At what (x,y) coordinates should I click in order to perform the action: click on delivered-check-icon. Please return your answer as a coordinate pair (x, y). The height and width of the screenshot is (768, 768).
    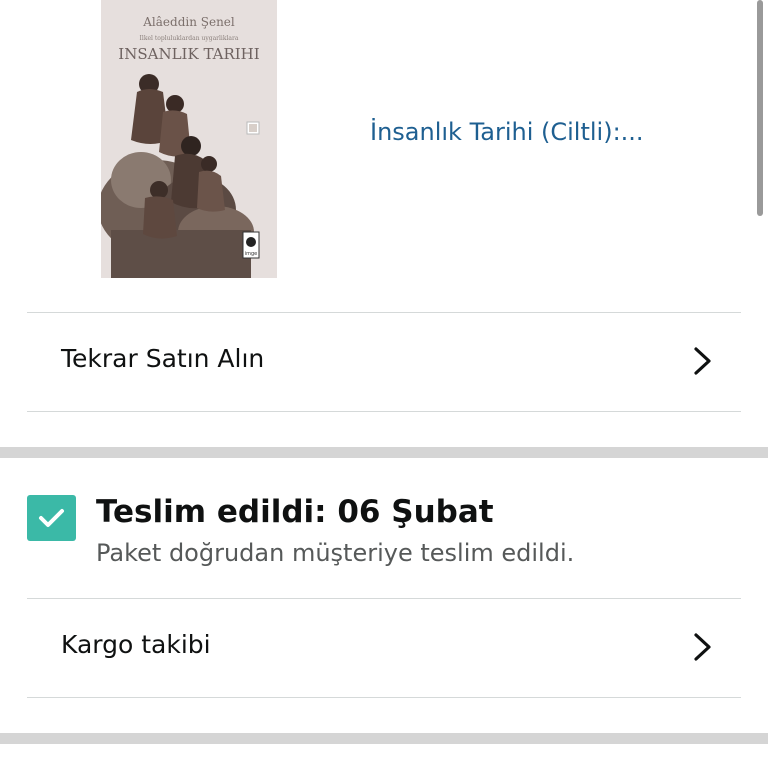
    Looking at the image, I should click on (51, 518).